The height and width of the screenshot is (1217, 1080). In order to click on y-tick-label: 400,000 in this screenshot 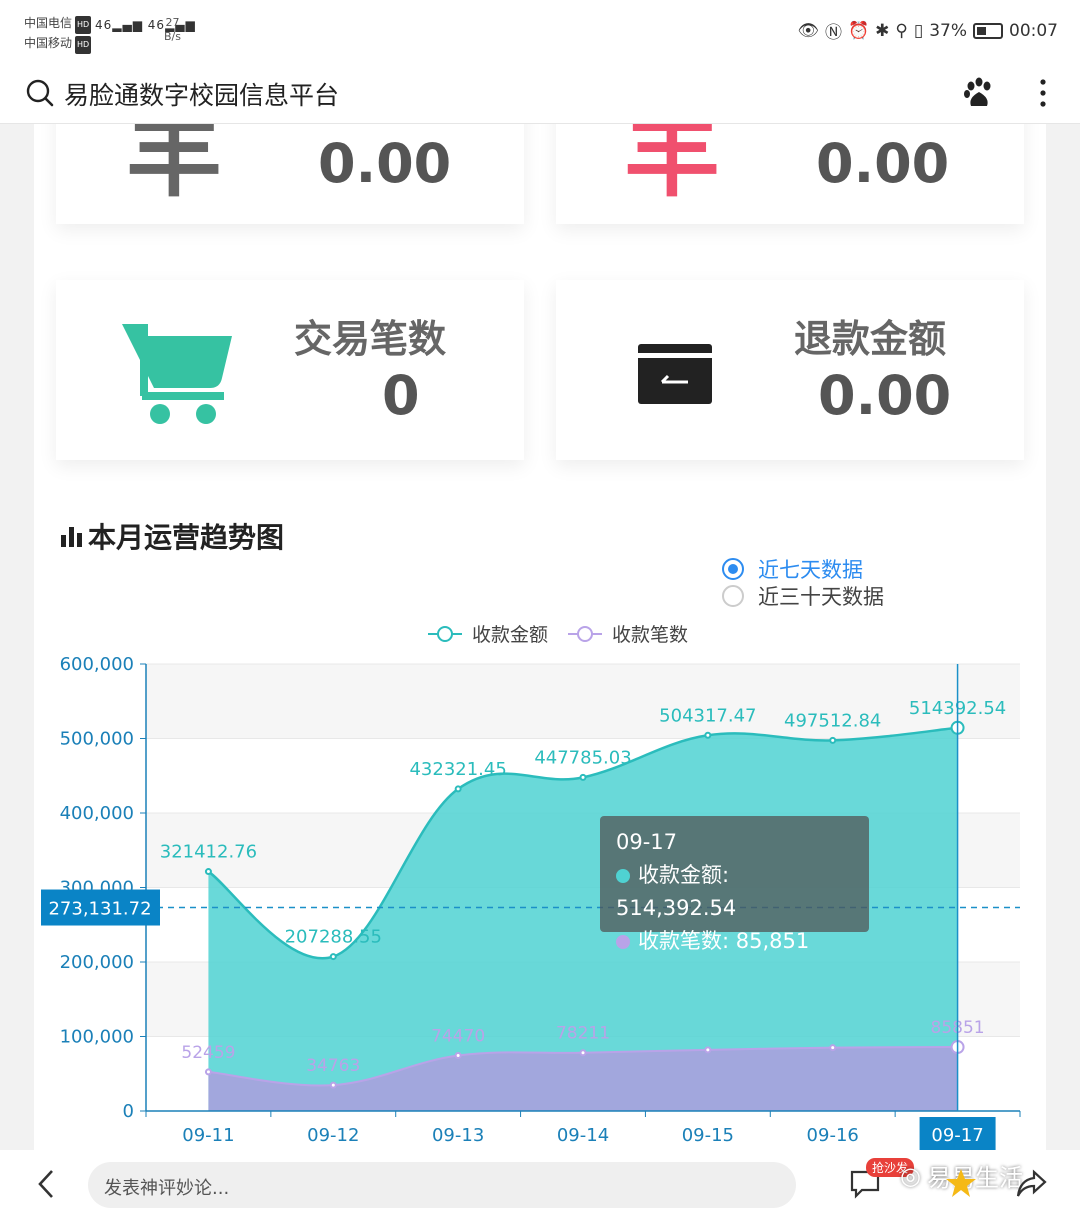, I will do `click(97, 813)`.